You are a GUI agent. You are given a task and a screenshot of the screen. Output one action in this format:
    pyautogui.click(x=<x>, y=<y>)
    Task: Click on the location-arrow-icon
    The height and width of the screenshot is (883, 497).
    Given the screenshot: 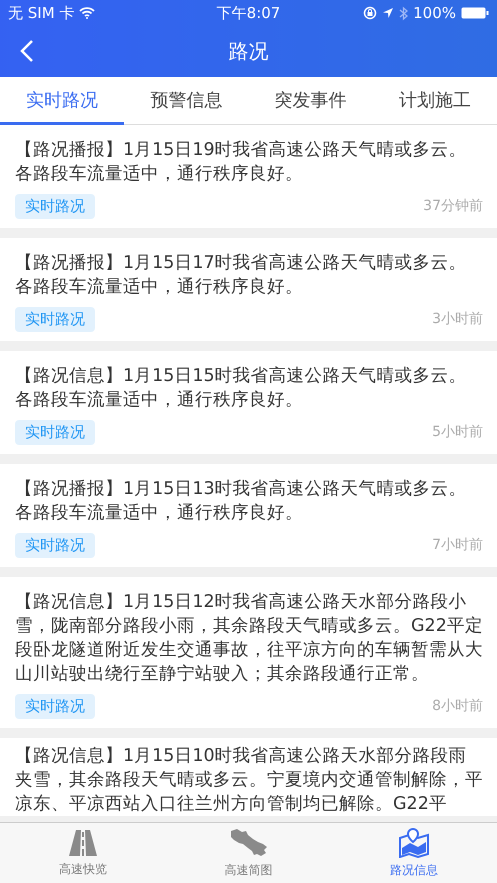 What is the action you would take?
    pyautogui.click(x=388, y=13)
    